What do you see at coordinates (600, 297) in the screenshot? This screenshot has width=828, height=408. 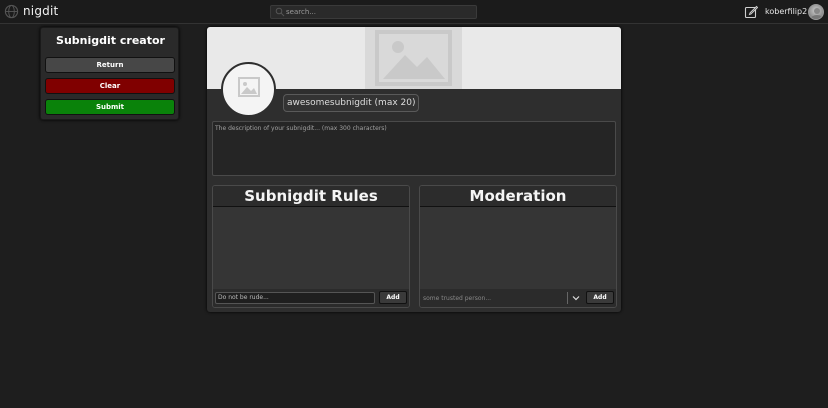 I see `add-moderator-button: Add` at bounding box center [600, 297].